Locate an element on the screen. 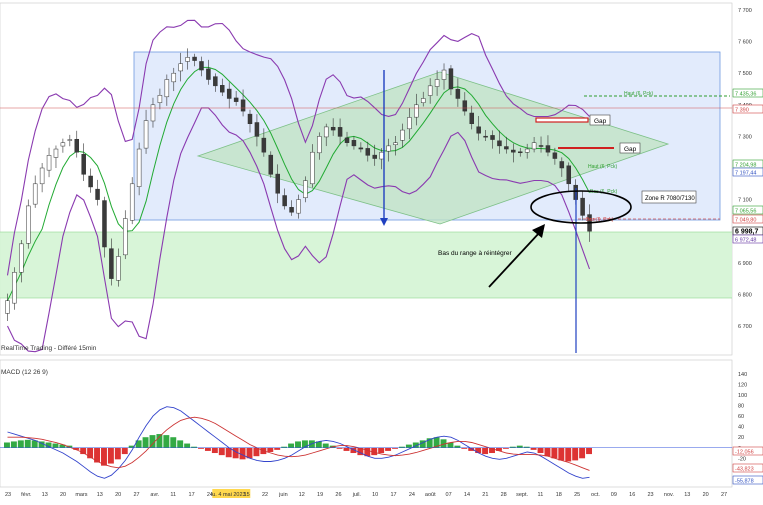 This screenshot has width=763, height=505. price-tick-label: 7 600 is located at coordinates (745, 43).